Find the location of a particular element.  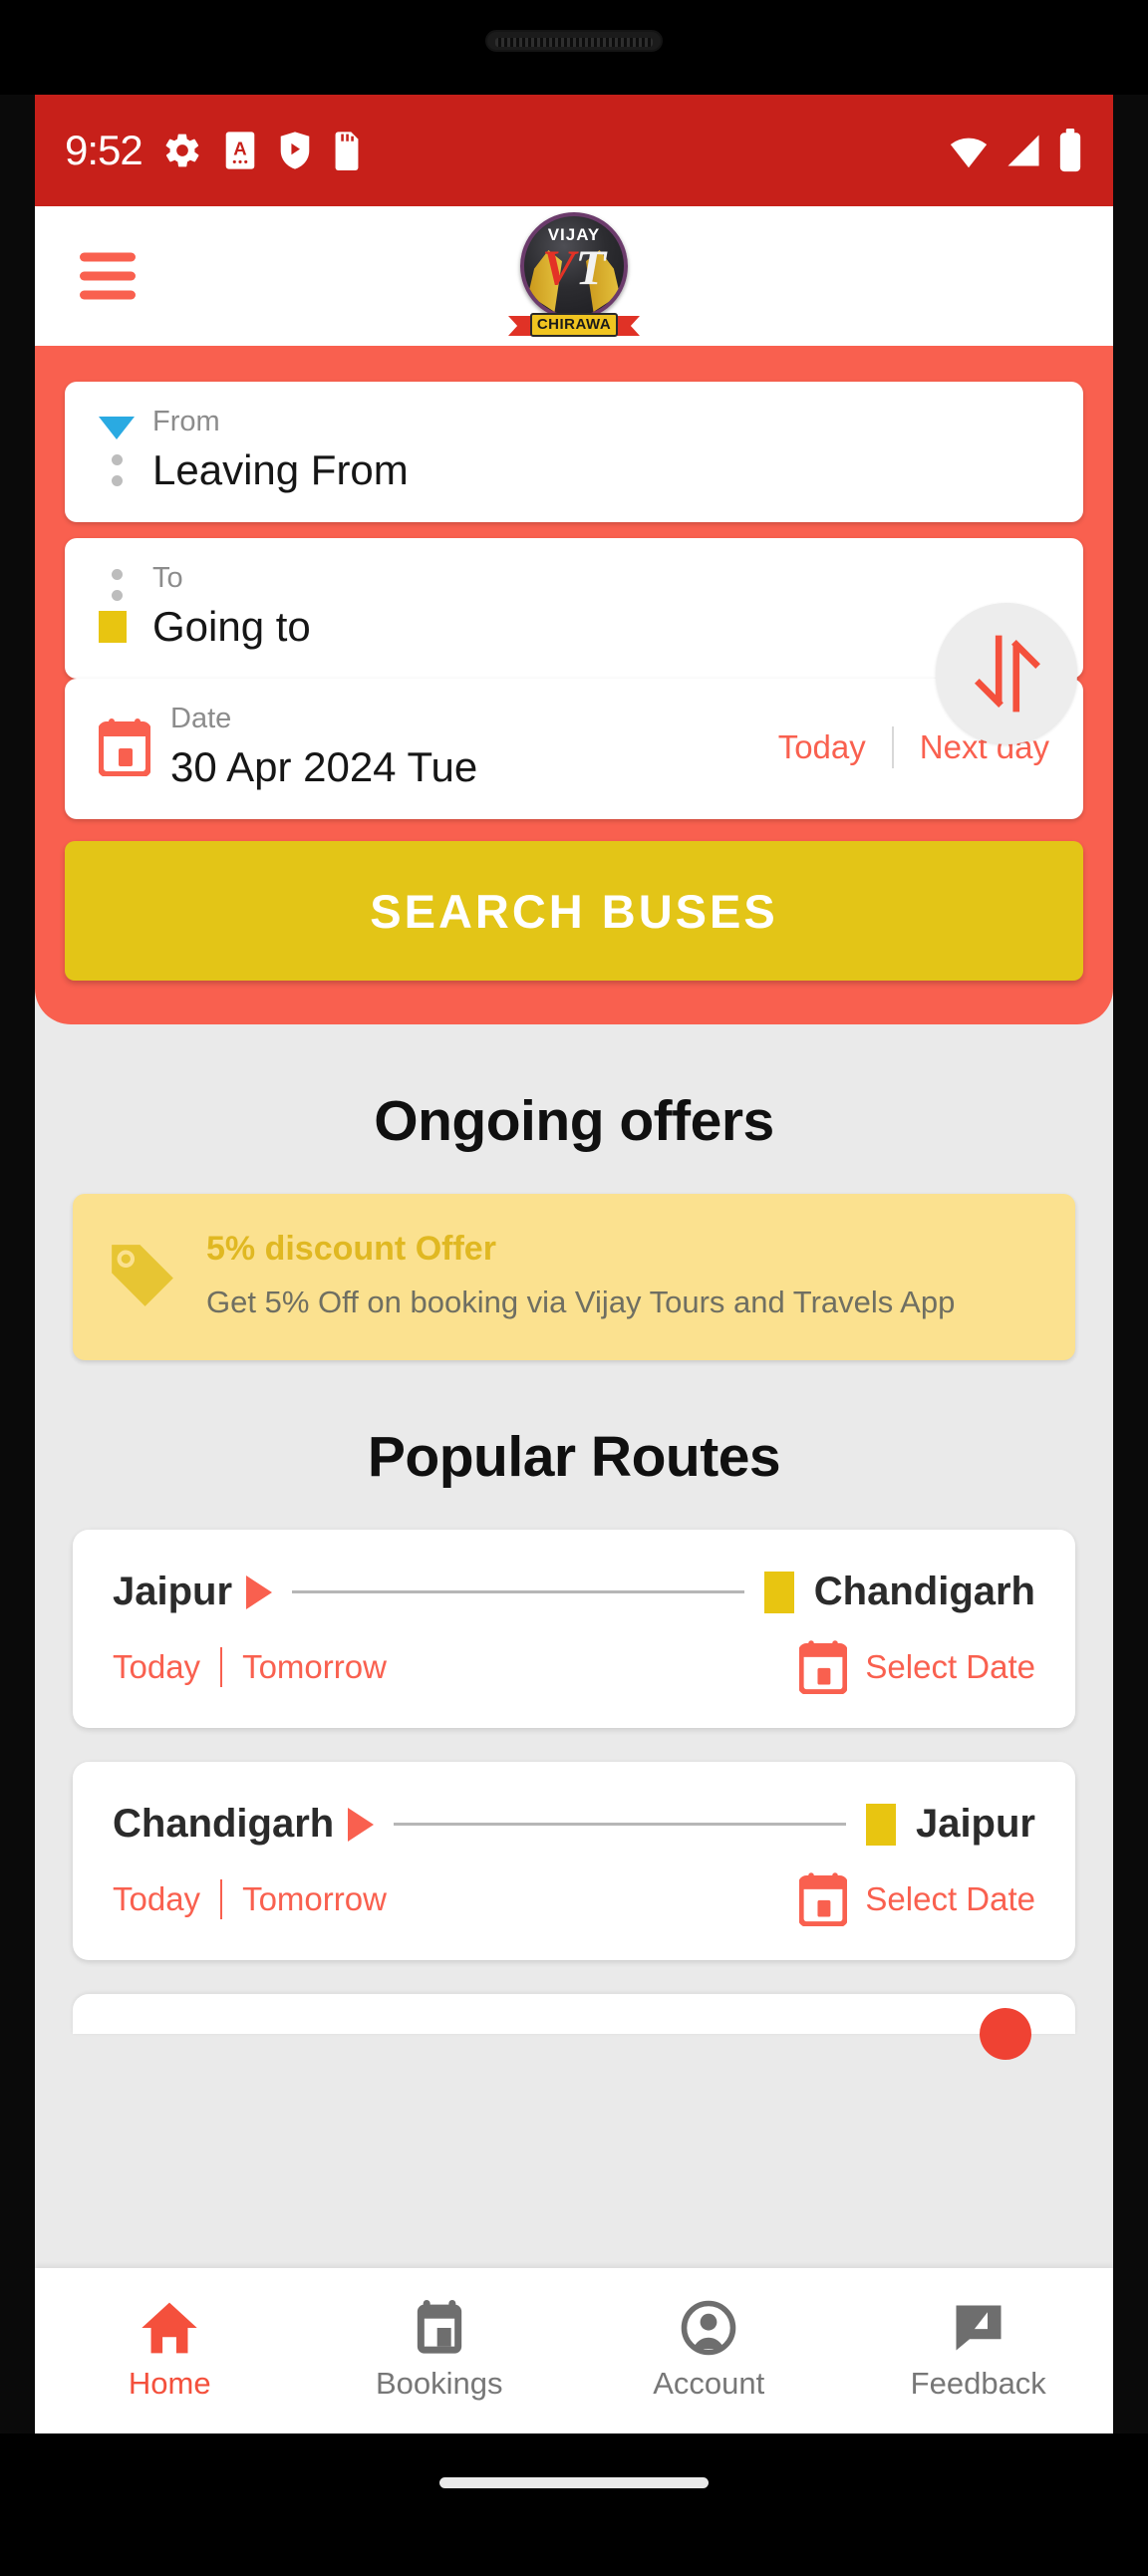

date-left-group: Date 30 Apr 2024 Tue is located at coordinates (438, 747).